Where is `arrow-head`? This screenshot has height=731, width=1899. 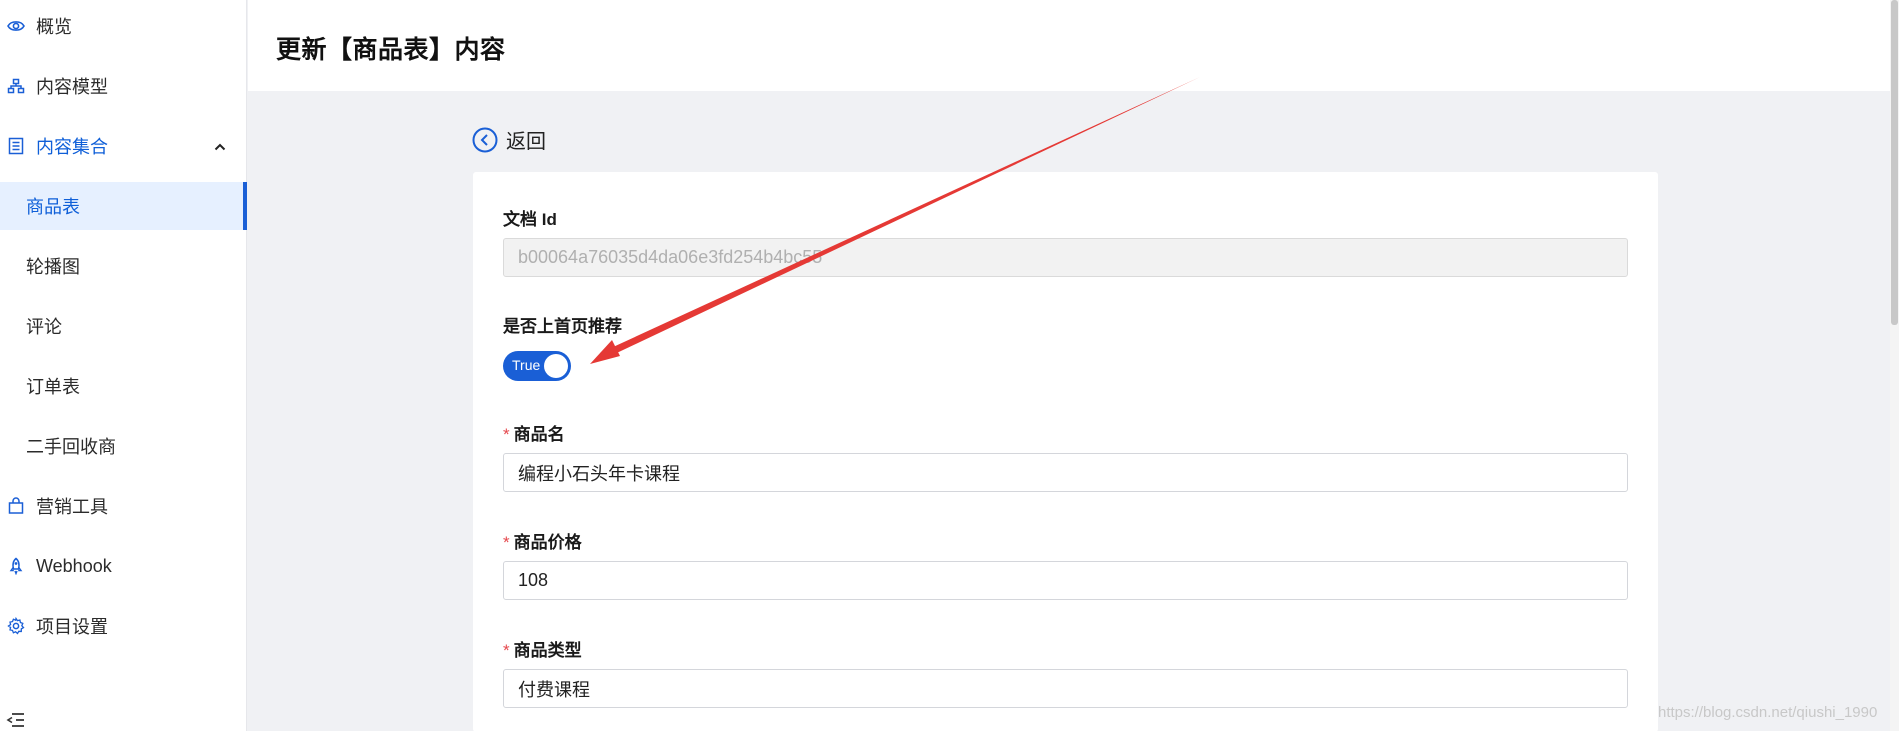 arrow-head is located at coordinates (605, 352).